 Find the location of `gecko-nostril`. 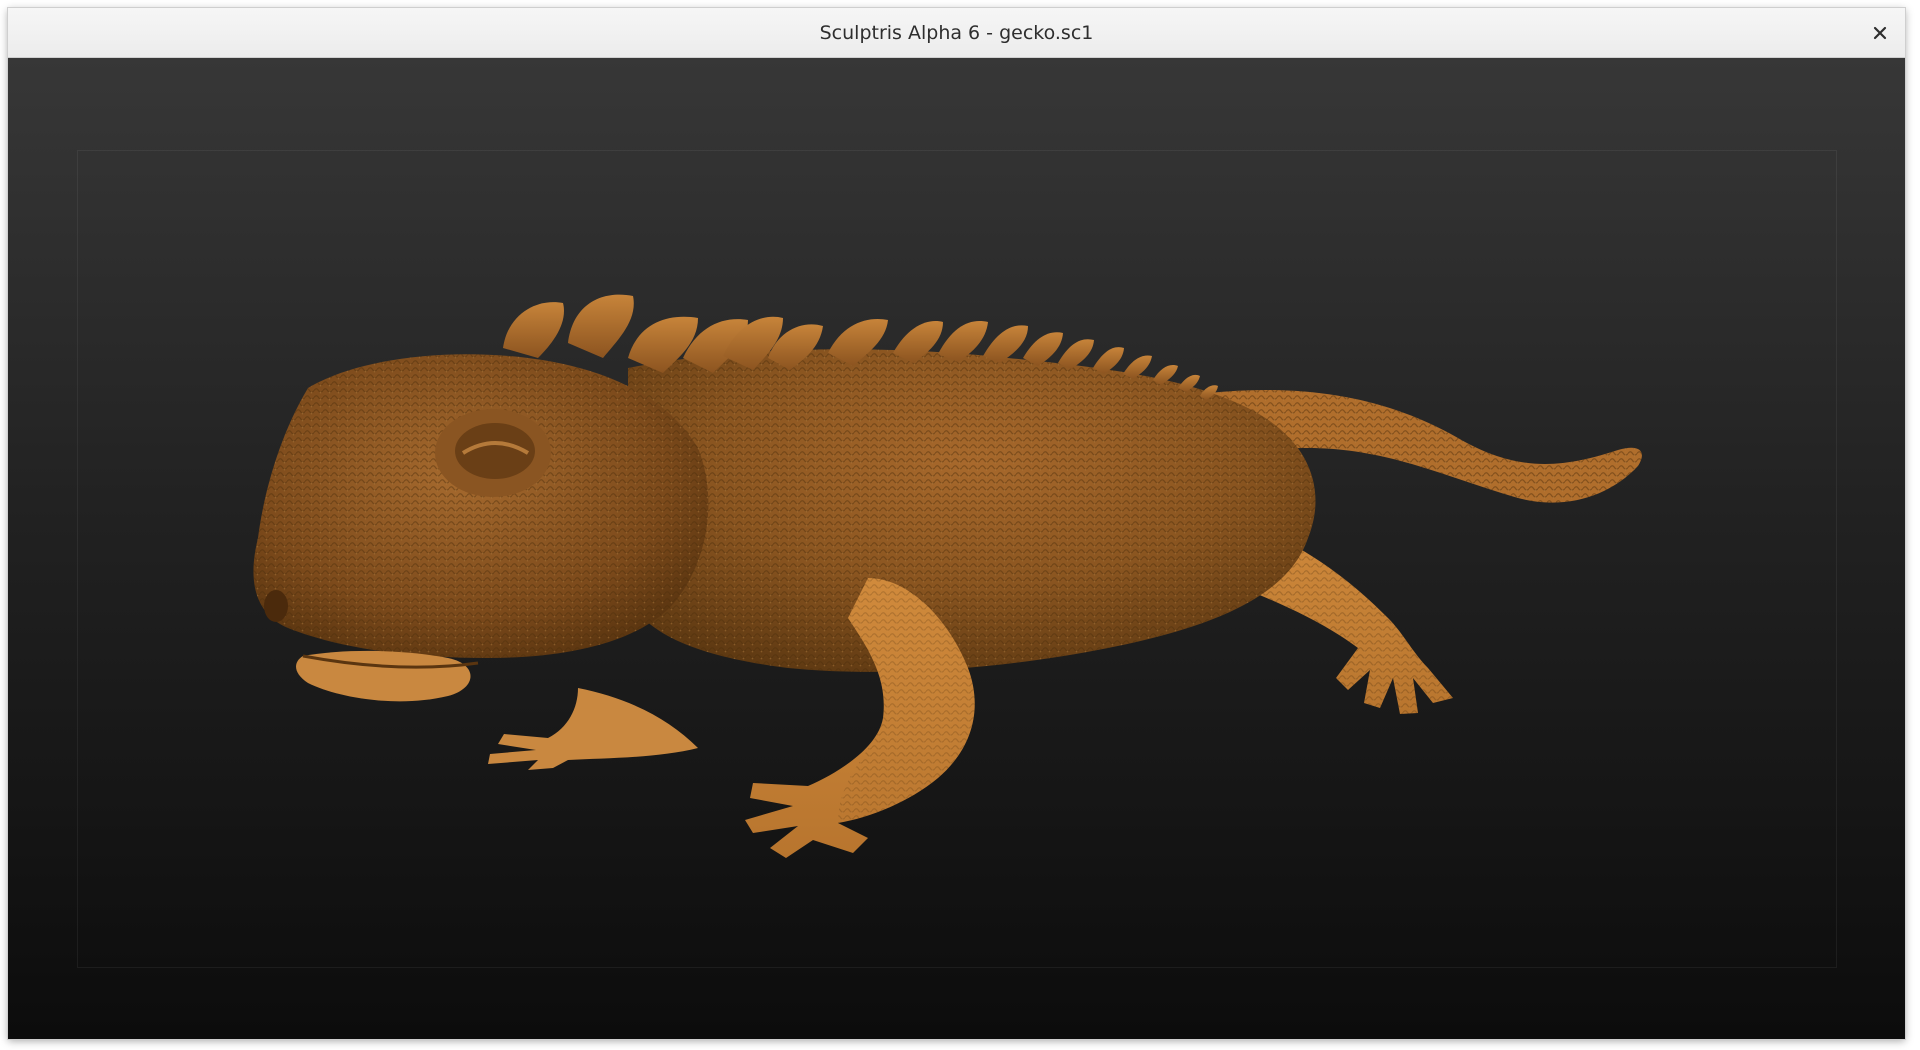

gecko-nostril is located at coordinates (276, 606).